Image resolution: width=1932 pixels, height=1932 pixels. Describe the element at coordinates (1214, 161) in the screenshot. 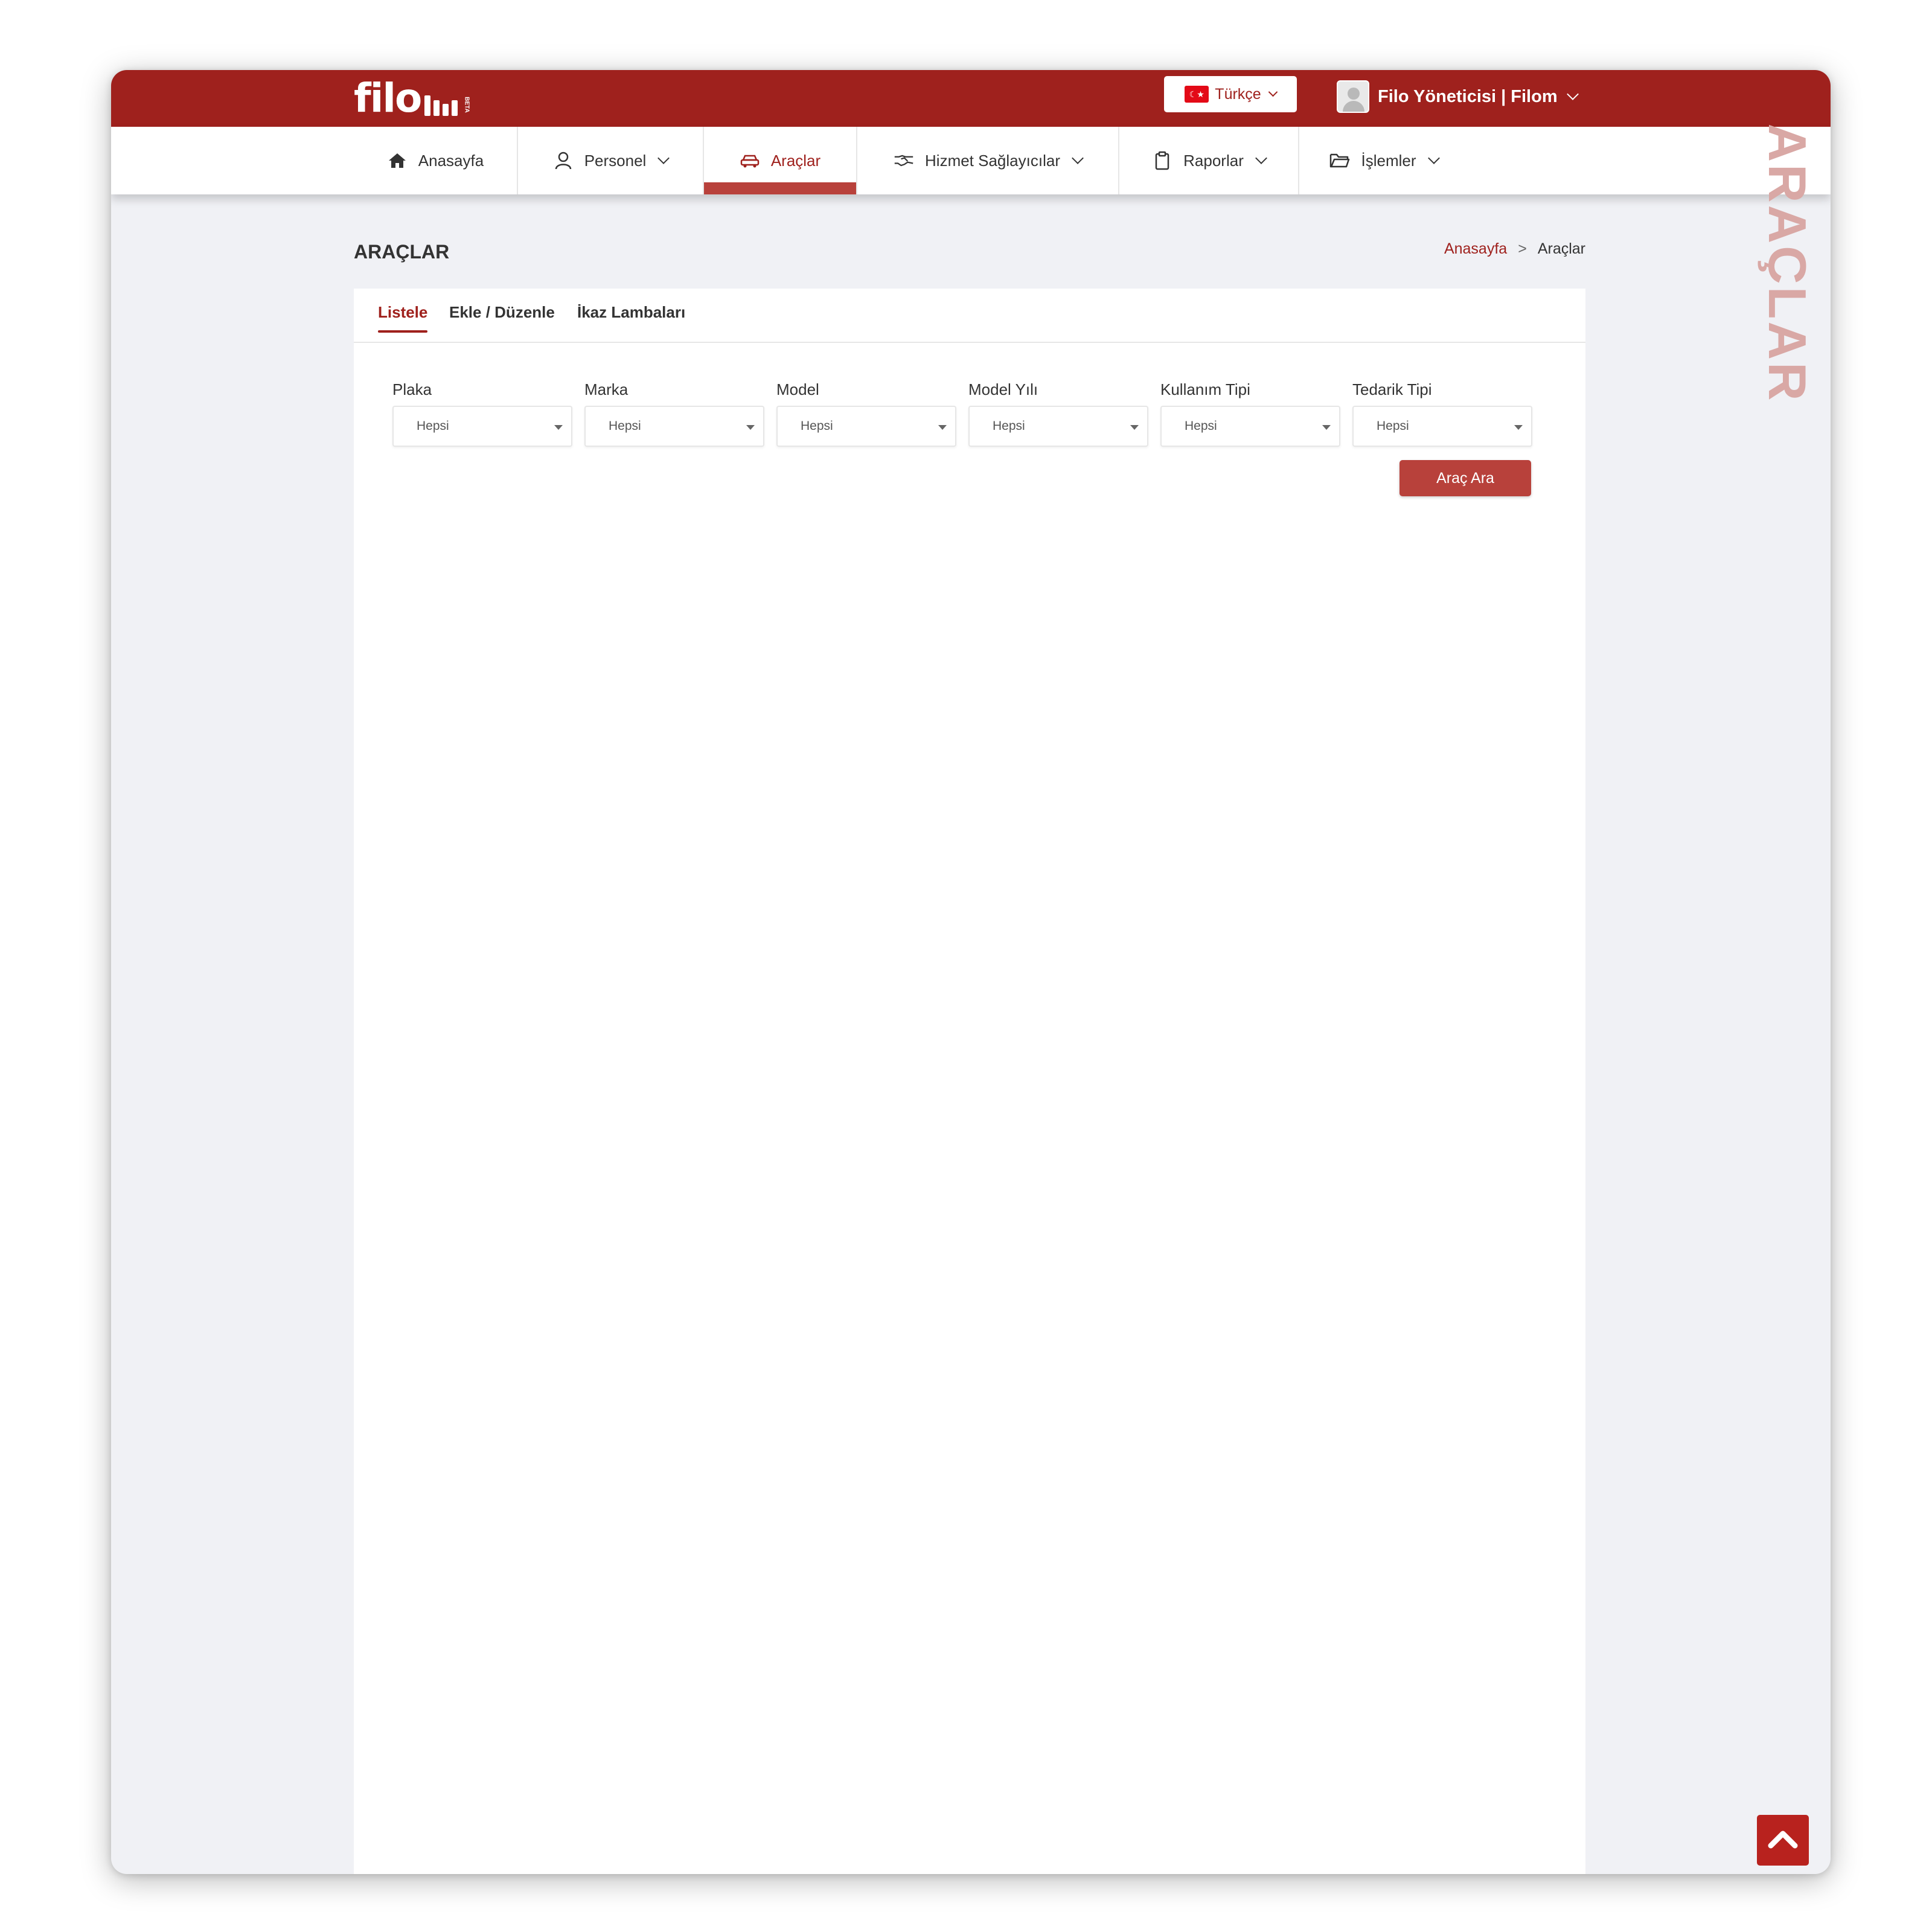

I see `nav-label: Raporlar` at that location.